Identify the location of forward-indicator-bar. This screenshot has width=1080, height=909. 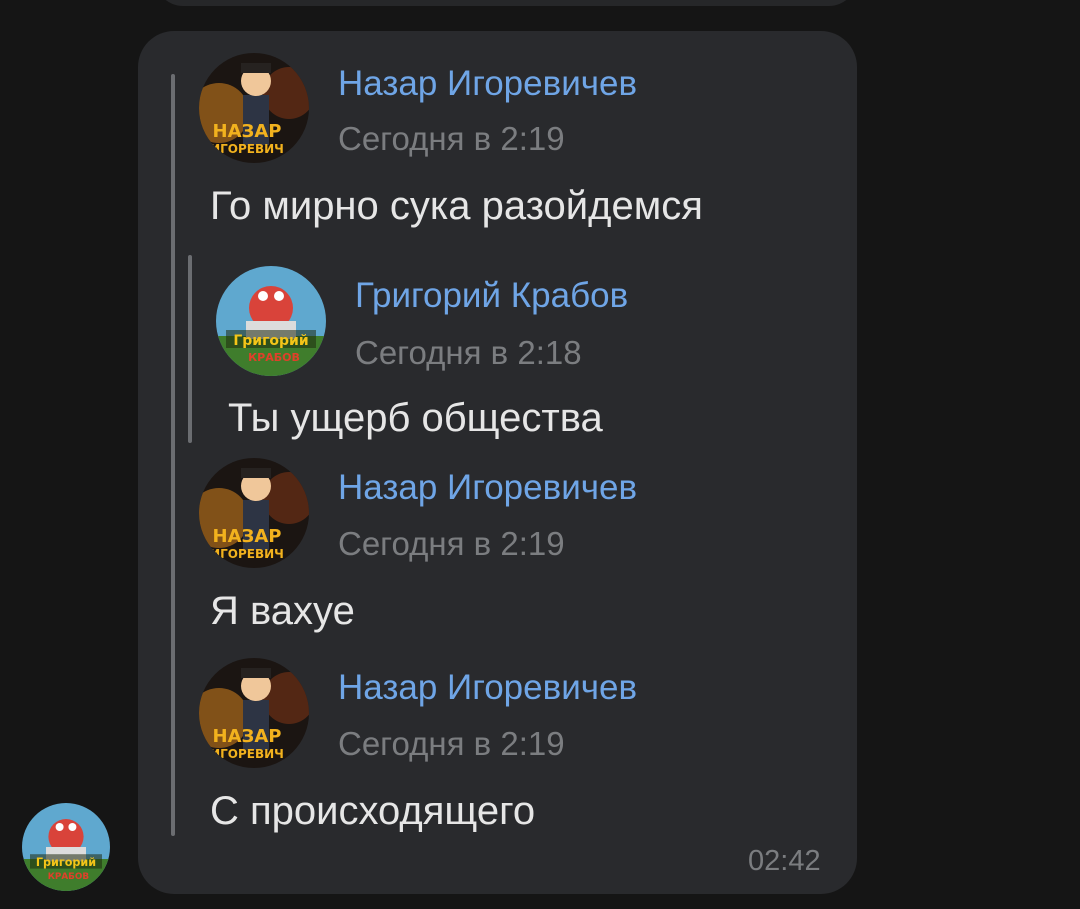
(173, 455).